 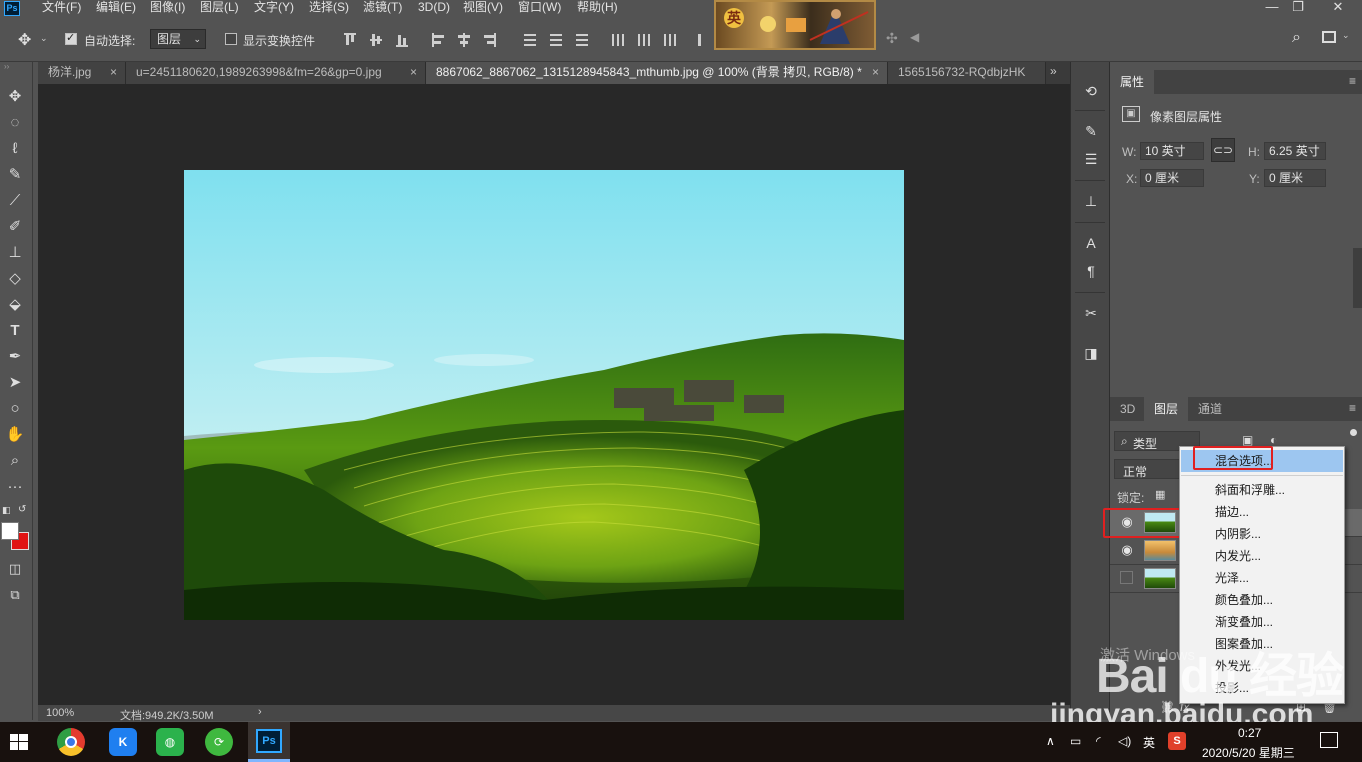 What do you see at coordinates (795, 25) in the screenshot?
I see `game-ad-banner: 英` at bounding box center [795, 25].